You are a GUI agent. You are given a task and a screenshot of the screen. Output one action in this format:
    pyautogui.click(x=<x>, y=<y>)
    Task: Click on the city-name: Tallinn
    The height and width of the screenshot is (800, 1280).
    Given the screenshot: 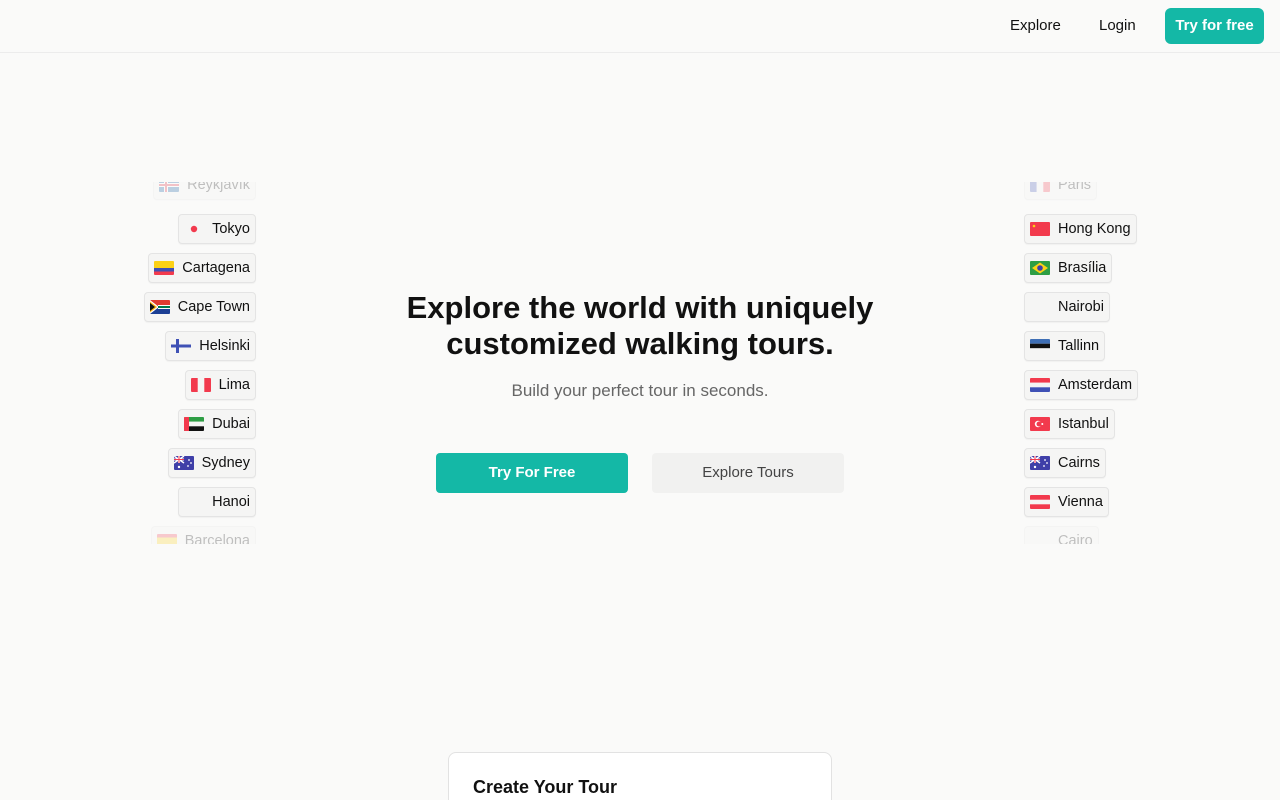 What is the action you would take?
    pyautogui.click(x=1079, y=346)
    